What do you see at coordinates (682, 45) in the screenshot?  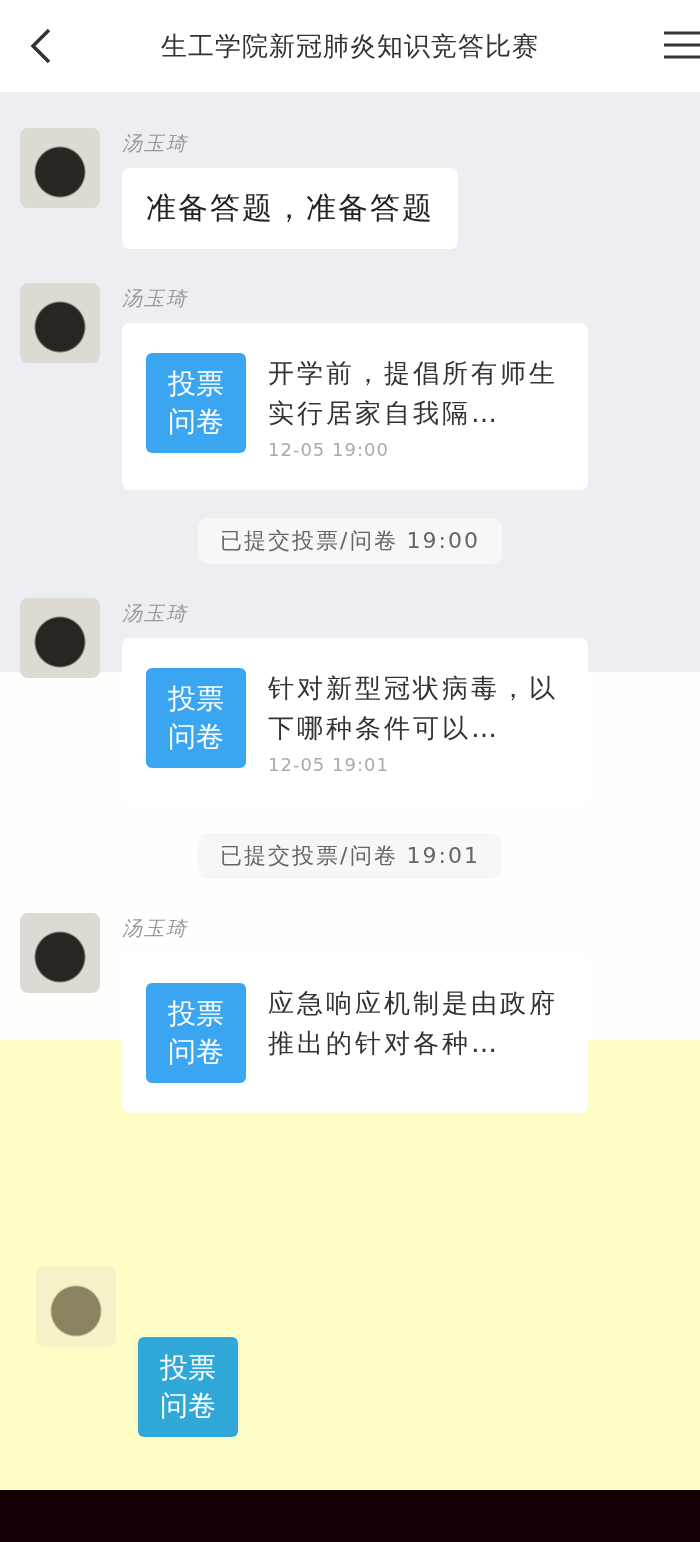 I see `menu-icon` at bounding box center [682, 45].